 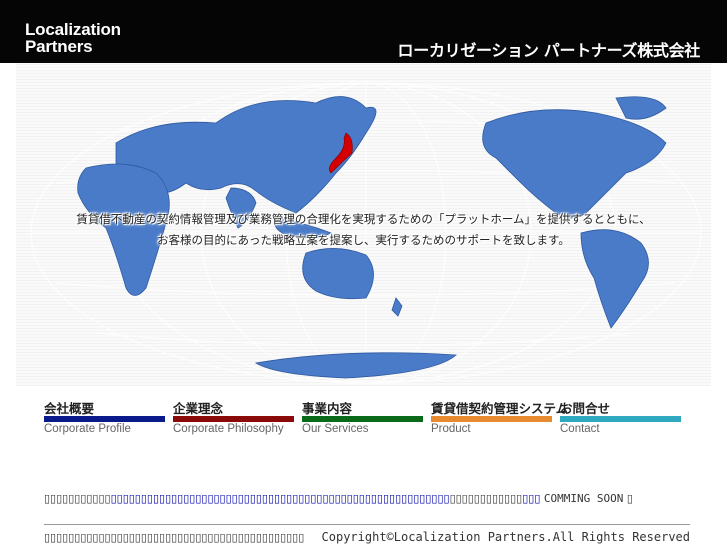 I want to click on nav-product: 賃貸借契約管理システム Product, so click(x=499, y=418).